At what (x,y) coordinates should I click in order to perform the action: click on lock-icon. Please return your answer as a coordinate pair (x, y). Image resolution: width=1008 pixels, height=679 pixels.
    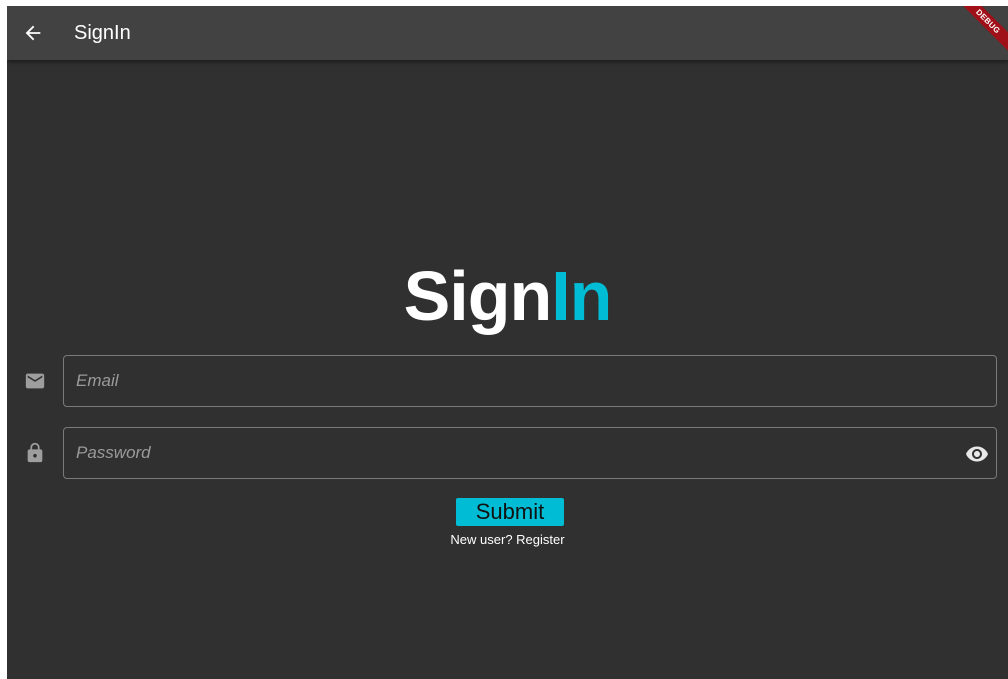
    Looking at the image, I should click on (35, 453).